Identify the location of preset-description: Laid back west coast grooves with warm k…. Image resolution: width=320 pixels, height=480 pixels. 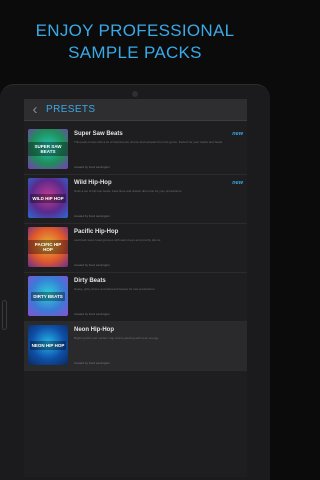
(118, 240).